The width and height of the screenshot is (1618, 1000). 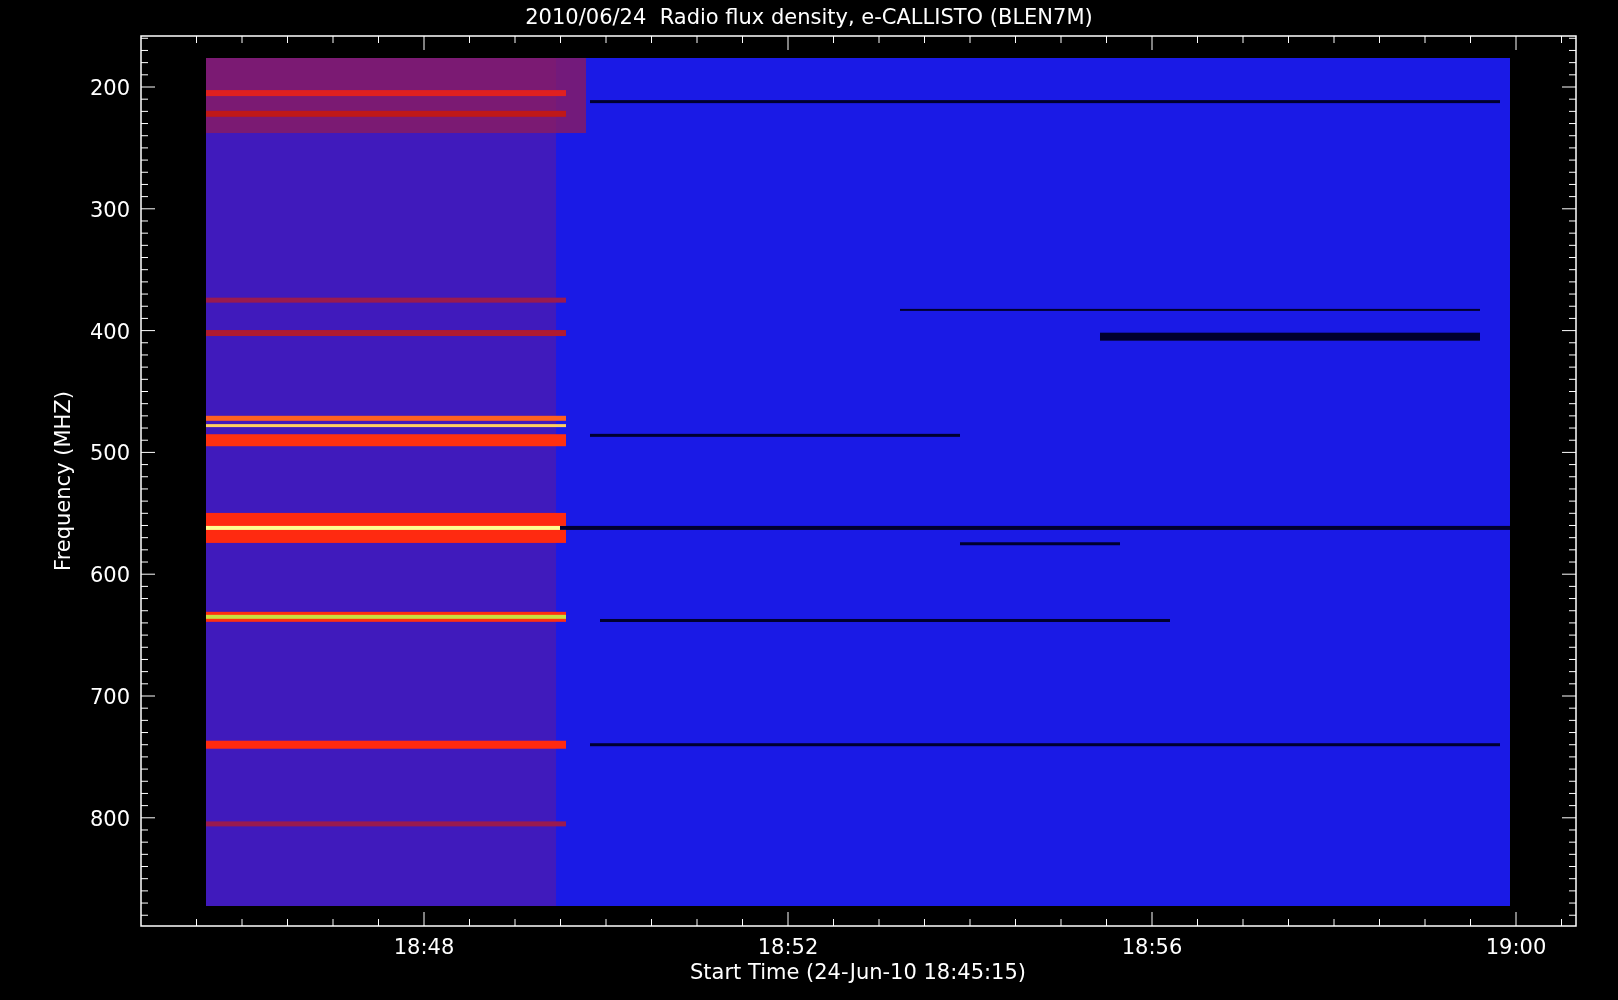 What do you see at coordinates (858, 972) in the screenshot?
I see `x-axis-label: Start Time (24-Jun-10 18:45:15)` at bounding box center [858, 972].